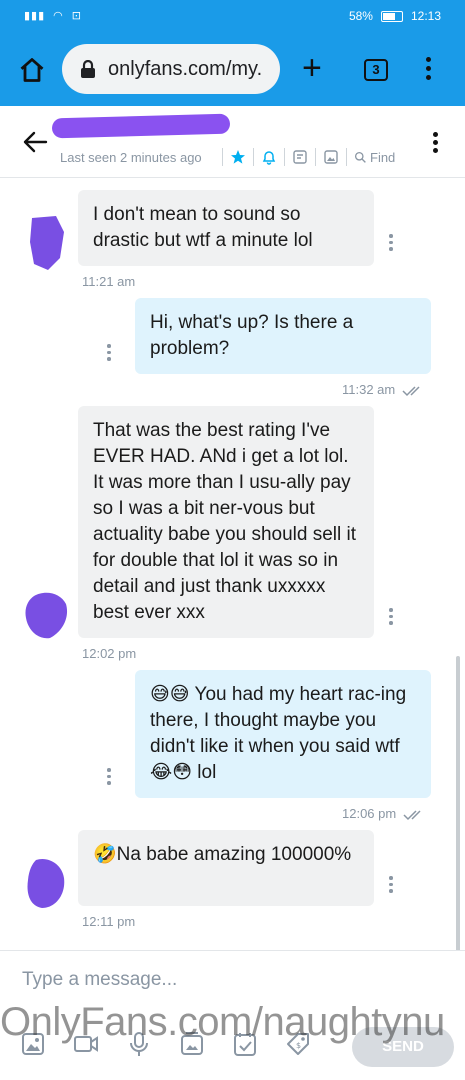 The height and width of the screenshot is (1080, 465). Describe the element at coordinates (237, 157) in the screenshot. I see `favorite-star-icon` at that location.